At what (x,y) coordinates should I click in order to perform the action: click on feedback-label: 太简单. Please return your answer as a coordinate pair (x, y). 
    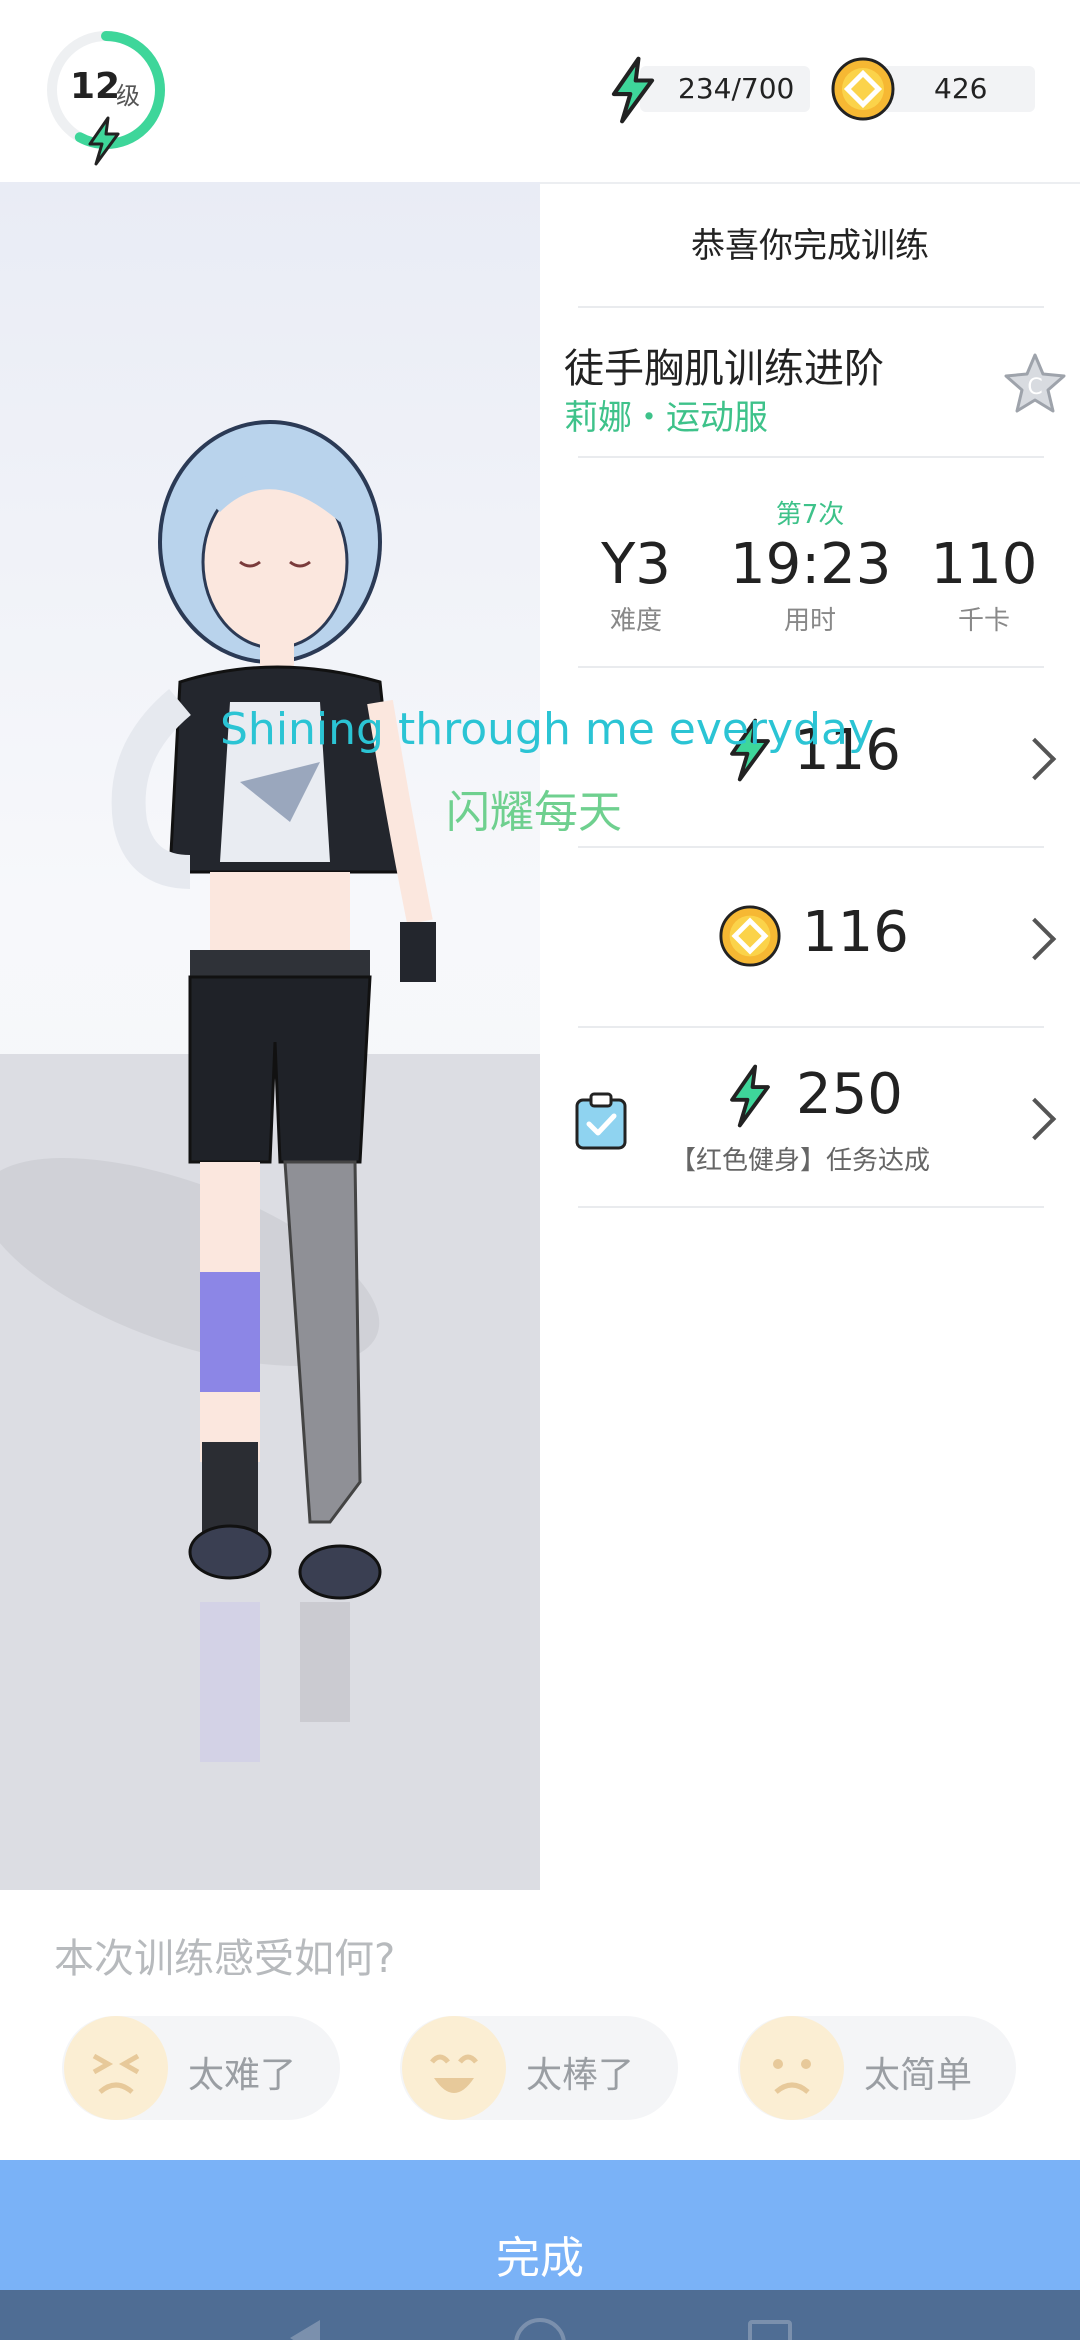
    Looking at the image, I should click on (918, 2075).